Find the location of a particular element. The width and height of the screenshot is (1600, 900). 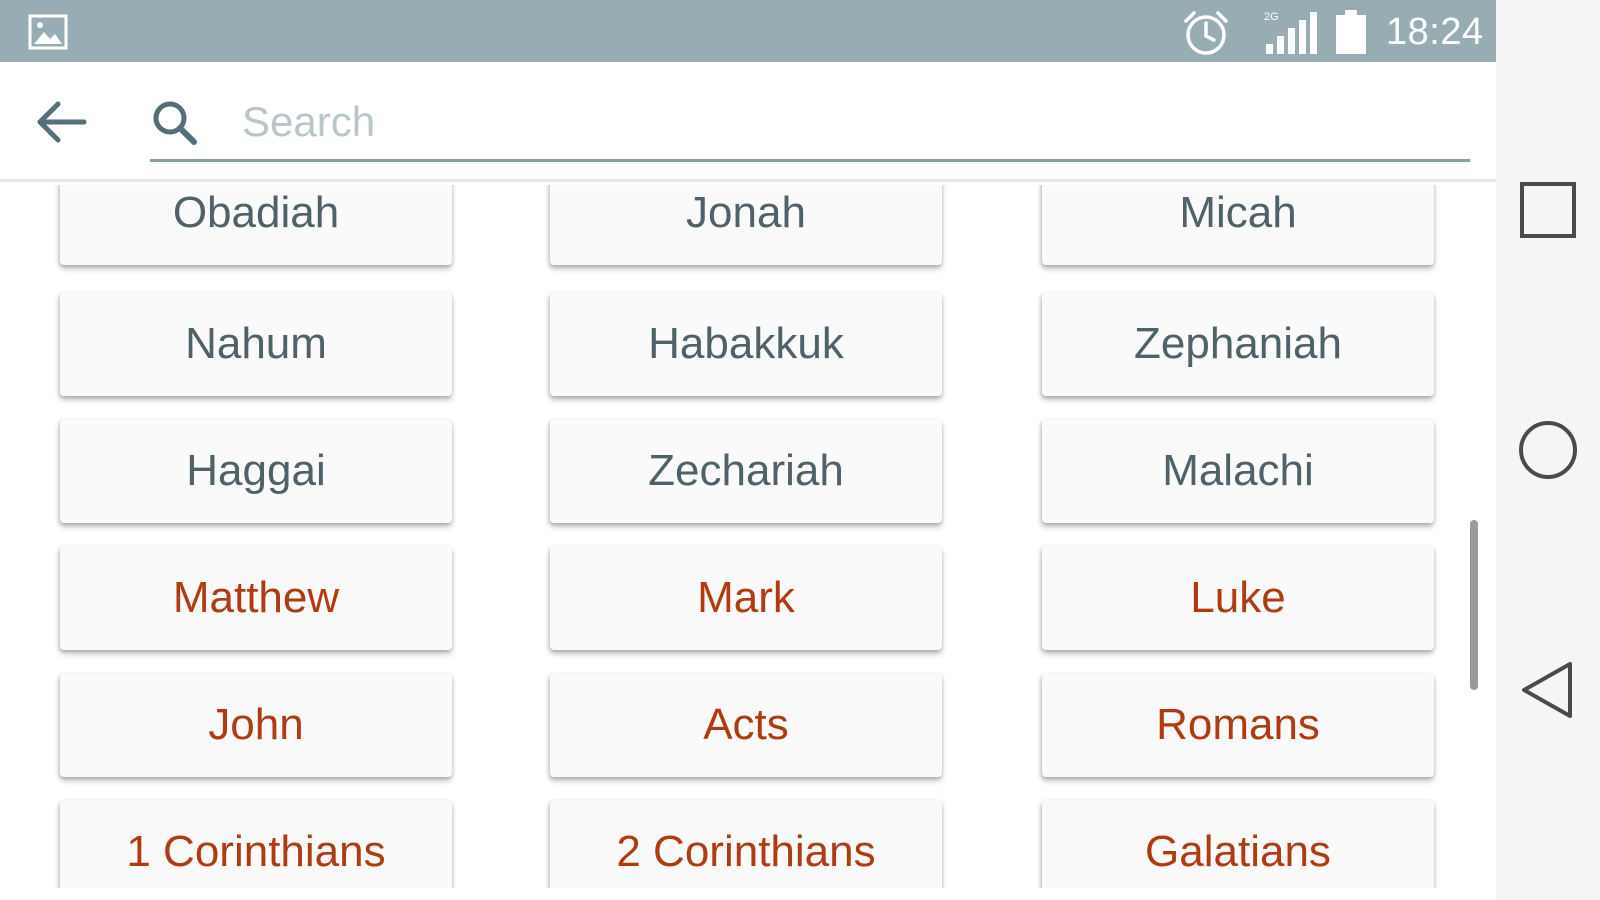

signal-icon: 2G is located at coordinates (1290, 32).